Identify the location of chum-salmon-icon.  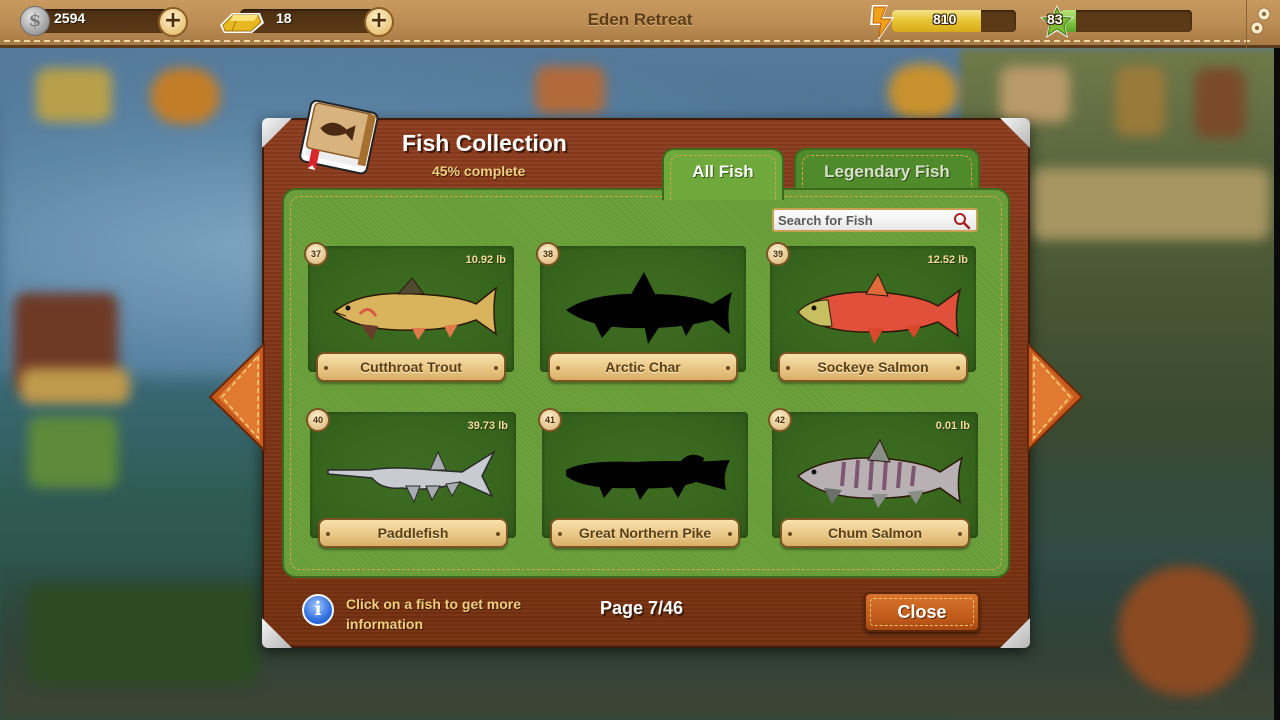
(880, 473).